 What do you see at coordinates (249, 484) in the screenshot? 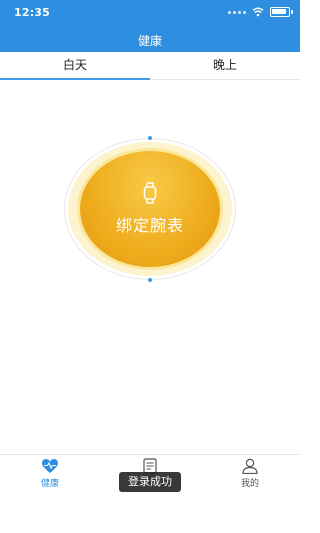
I see `nav-label-mine: 我的` at bounding box center [249, 484].